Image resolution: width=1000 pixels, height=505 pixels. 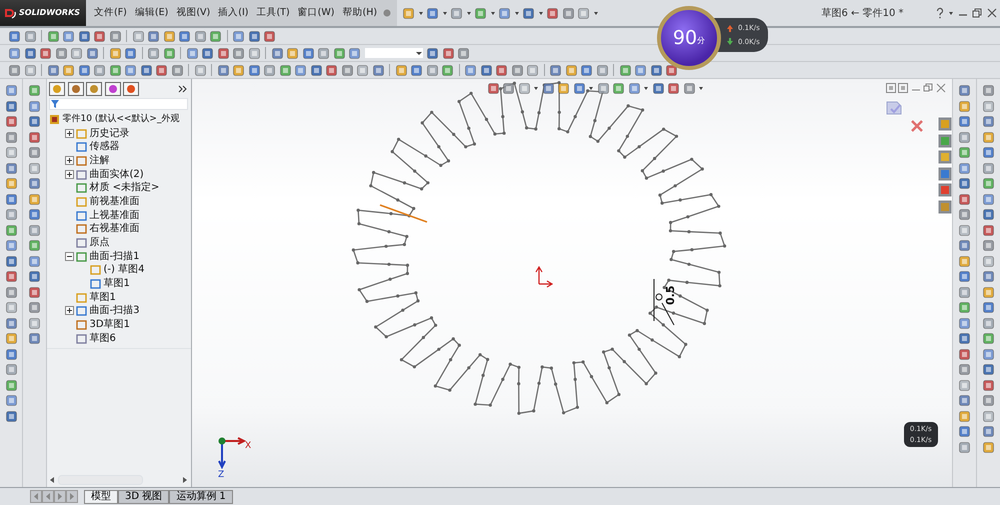 What do you see at coordinates (360, 13) in the screenshot?
I see `menu-item: 帮助(H)` at bounding box center [360, 13].